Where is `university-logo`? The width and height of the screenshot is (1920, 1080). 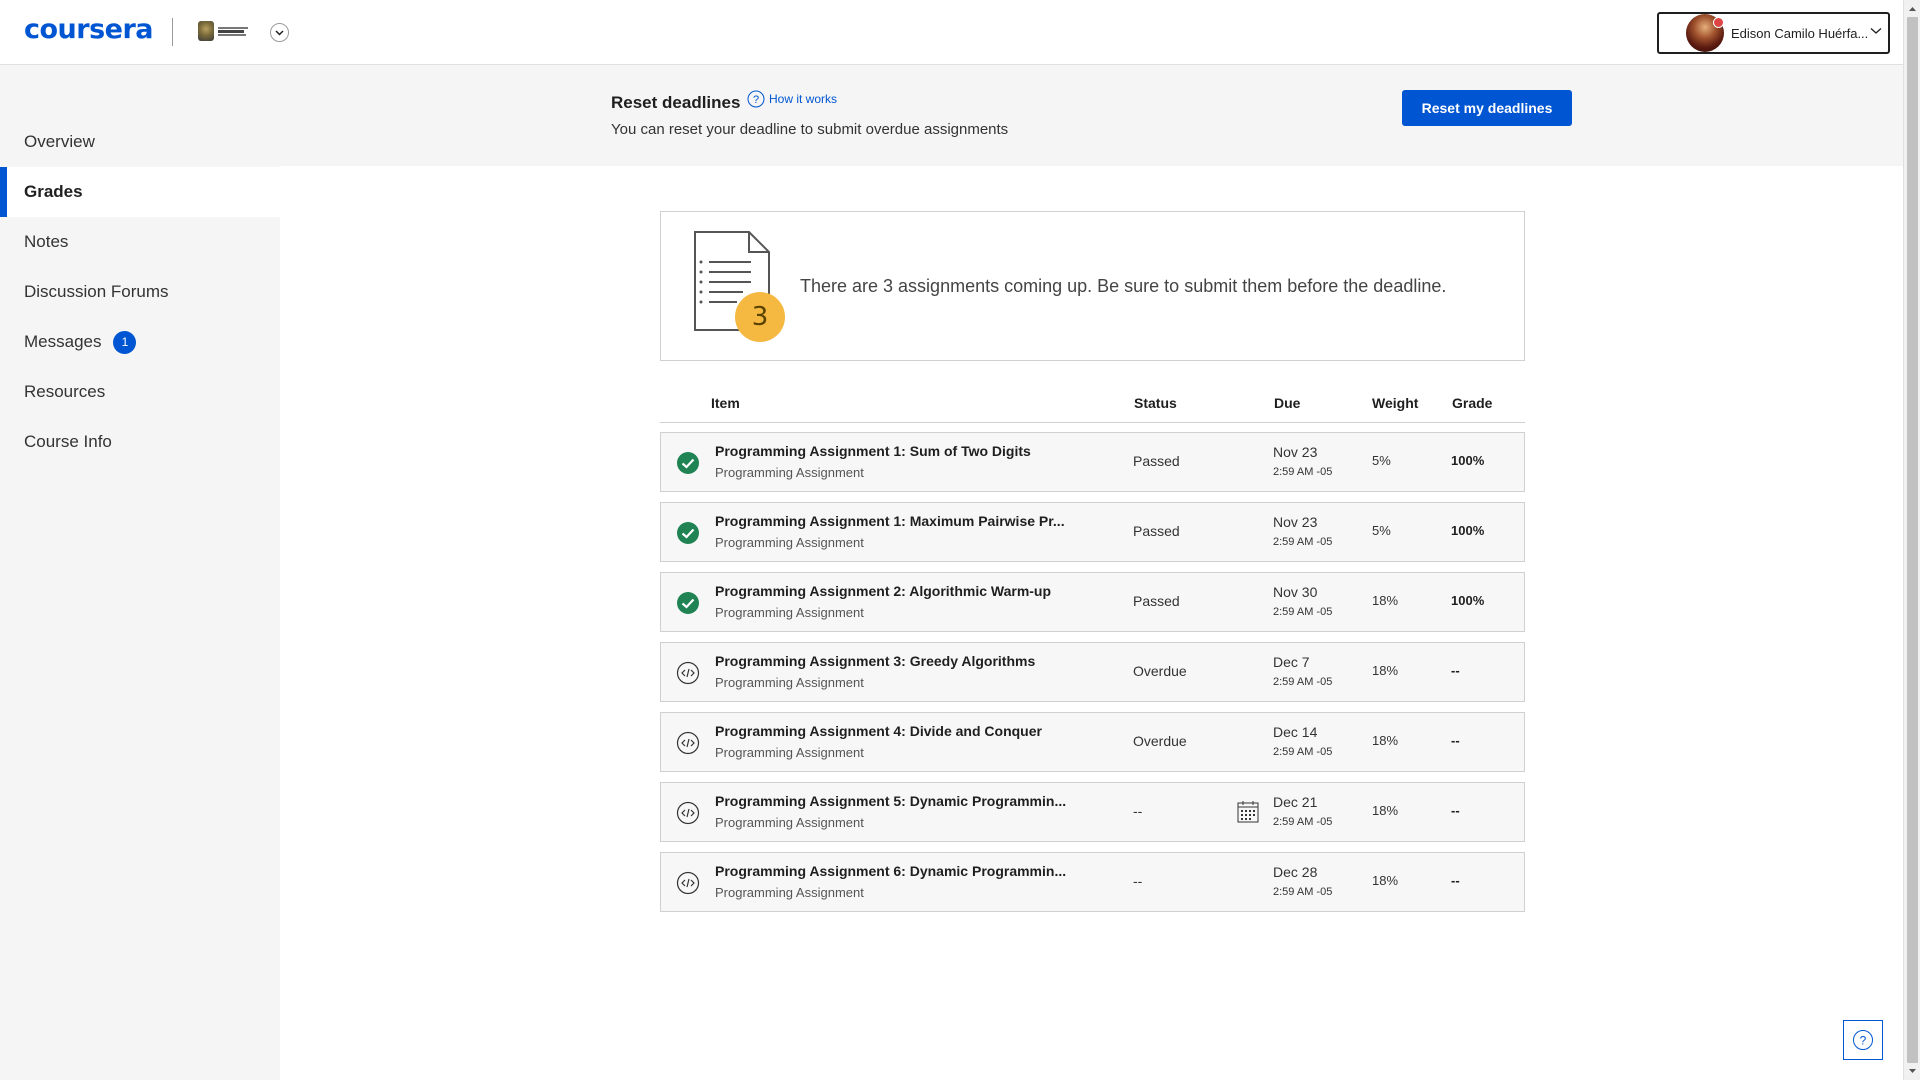 university-logo is located at coordinates (224, 31).